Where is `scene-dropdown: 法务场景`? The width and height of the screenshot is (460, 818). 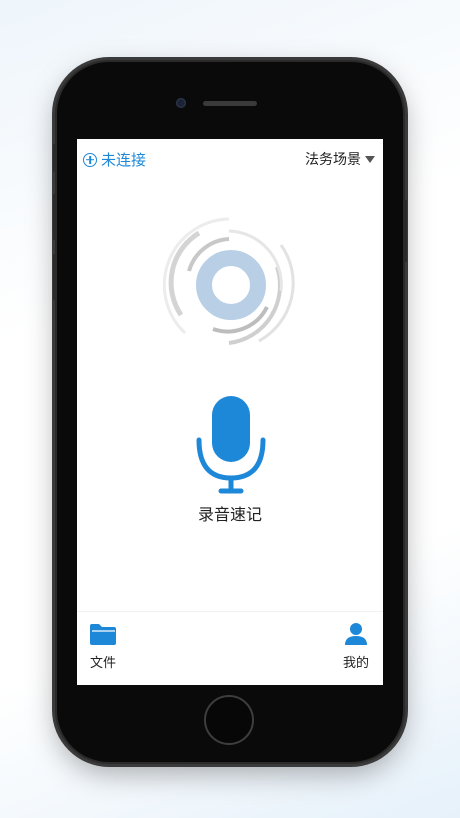
scene-dropdown: 法务场景 is located at coordinates (340, 159).